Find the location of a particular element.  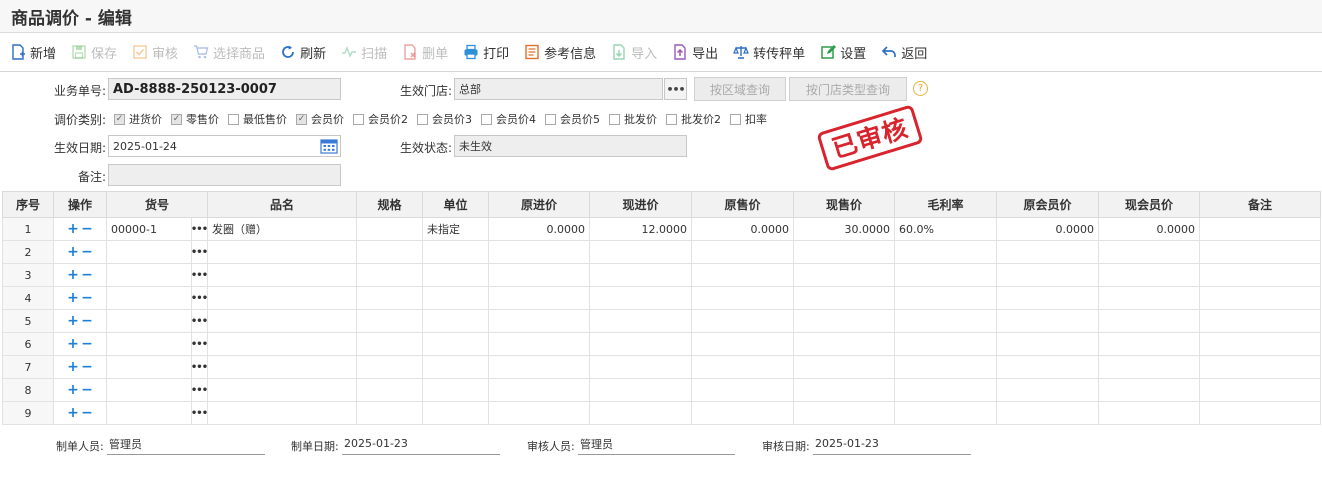

table-row: 9 + − ••• is located at coordinates (661, 413).